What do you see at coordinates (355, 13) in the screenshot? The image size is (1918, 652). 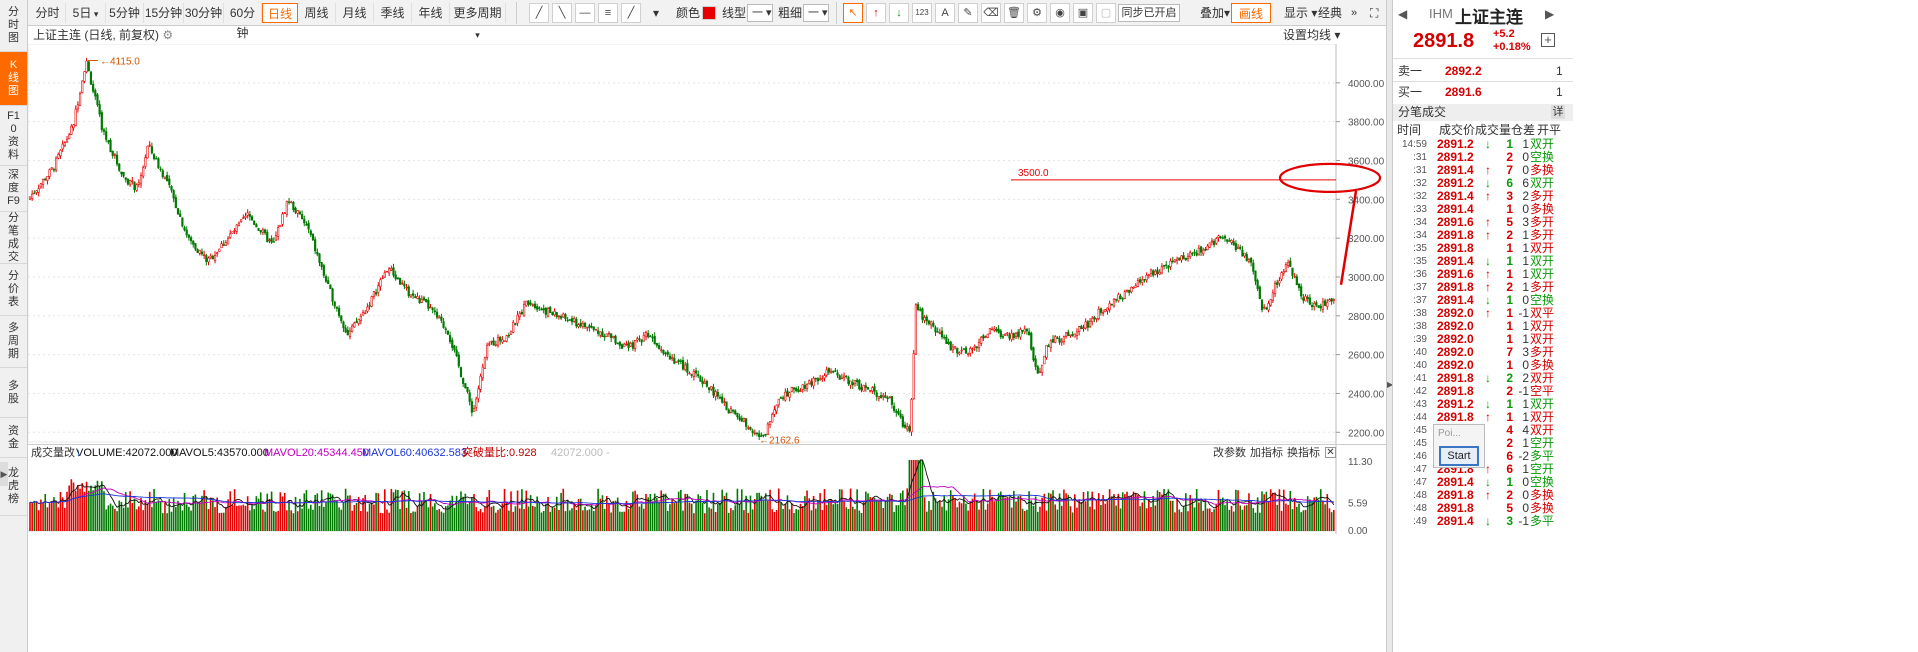 I see `period-button-8: 月线` at bounding box center [355, 13].